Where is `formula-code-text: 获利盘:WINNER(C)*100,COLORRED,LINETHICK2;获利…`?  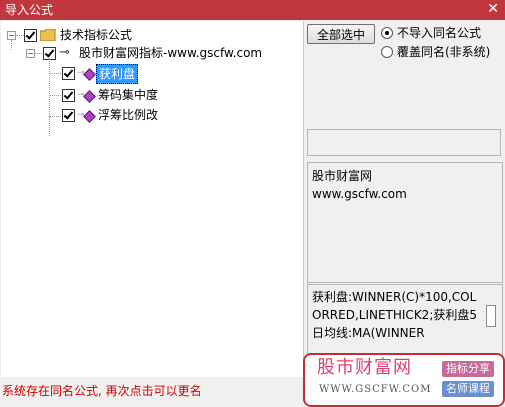
formula-code-text: 获利盘:WINNER(C)*100,COLORRED,LINETHICK2;获利… is located at coordinates (394, 315).